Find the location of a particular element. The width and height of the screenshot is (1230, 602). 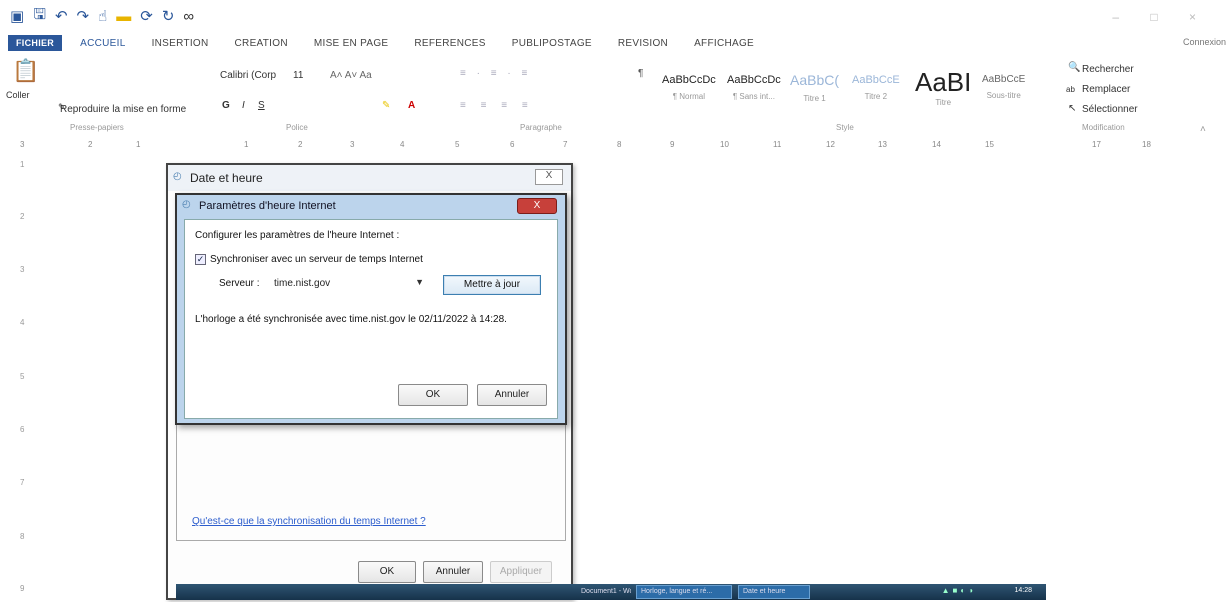

folder-icon: ▬ is located at coordinates (123, 16).